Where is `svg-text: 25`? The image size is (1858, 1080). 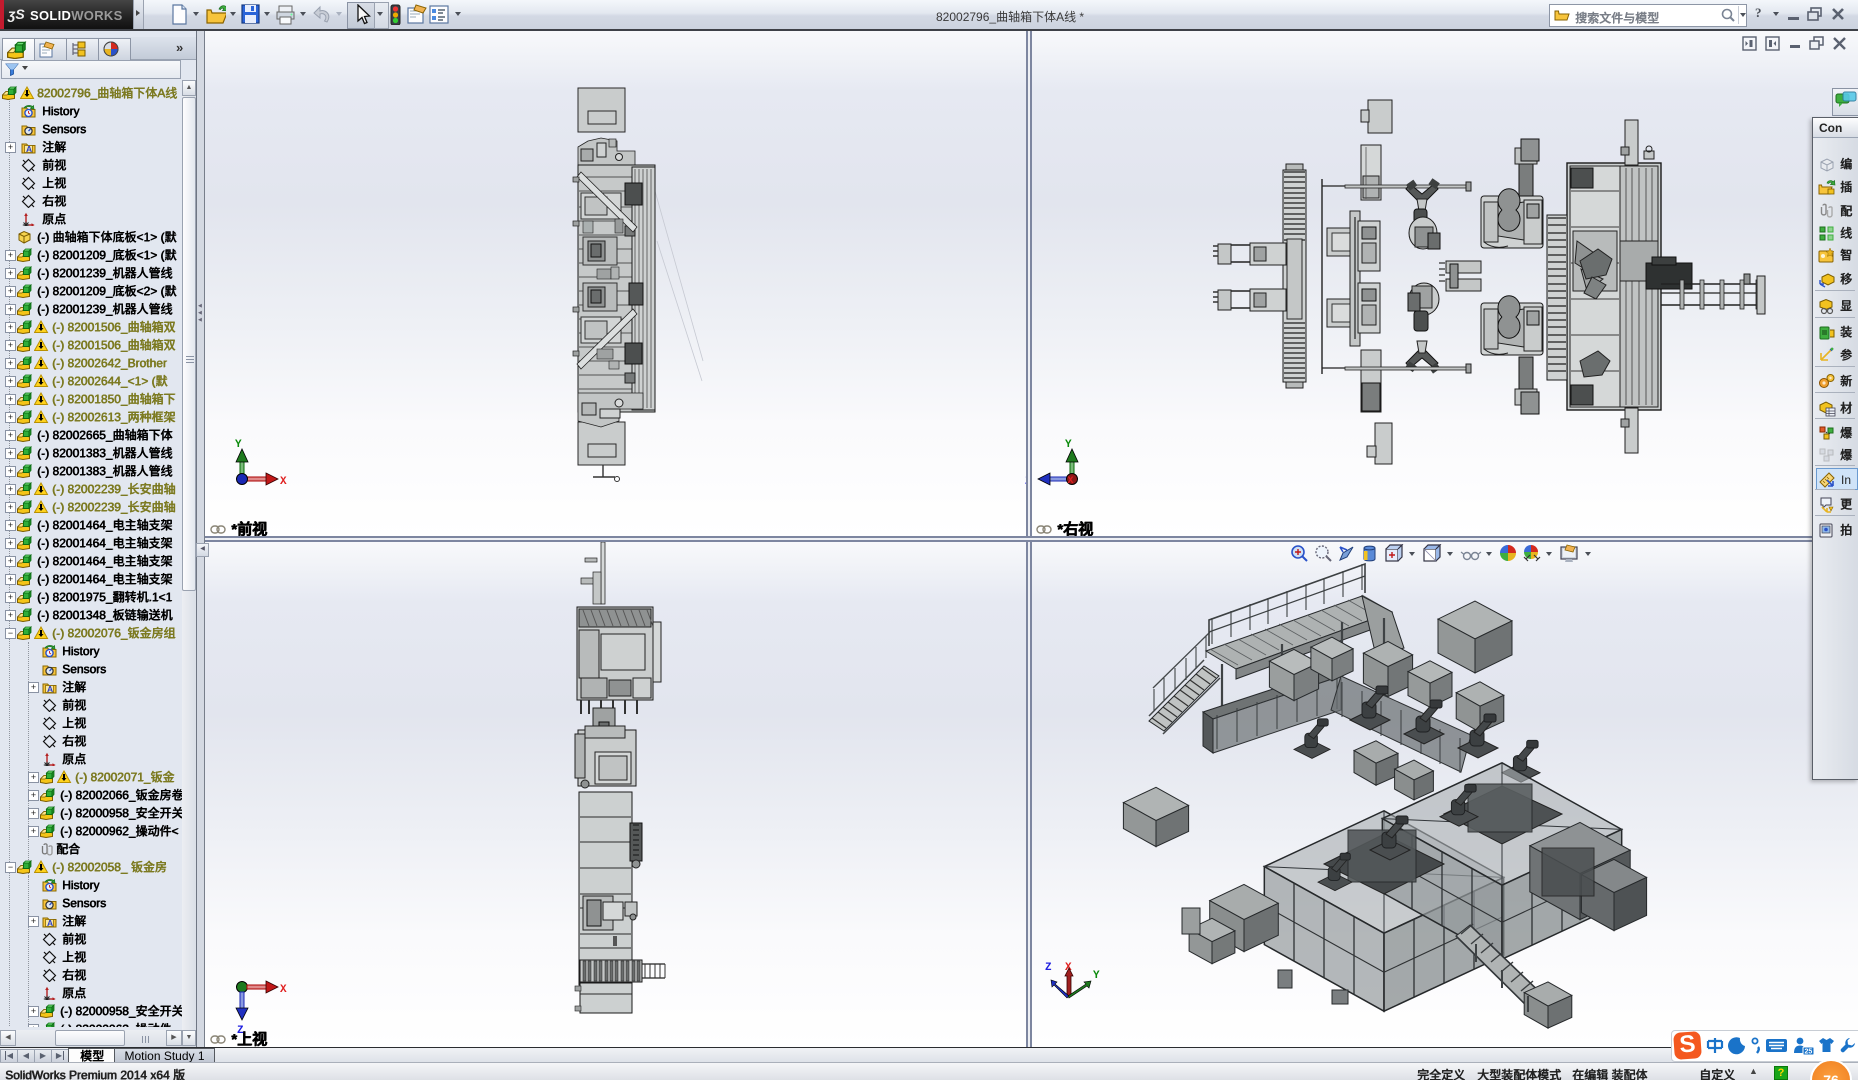 svg-text: 25 is located at coordinates (1809, 1052).